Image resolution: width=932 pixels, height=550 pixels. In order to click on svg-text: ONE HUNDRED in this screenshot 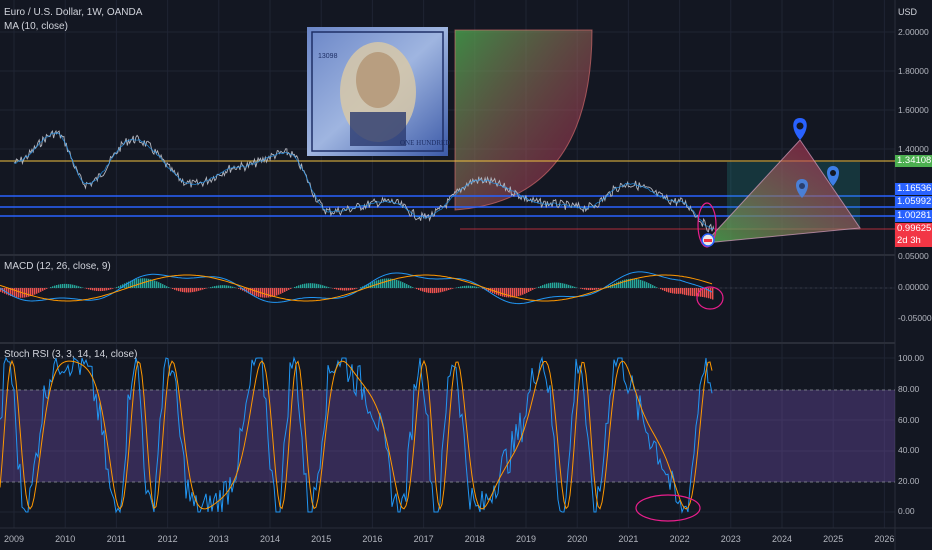, I will do `click(425, 143)`.